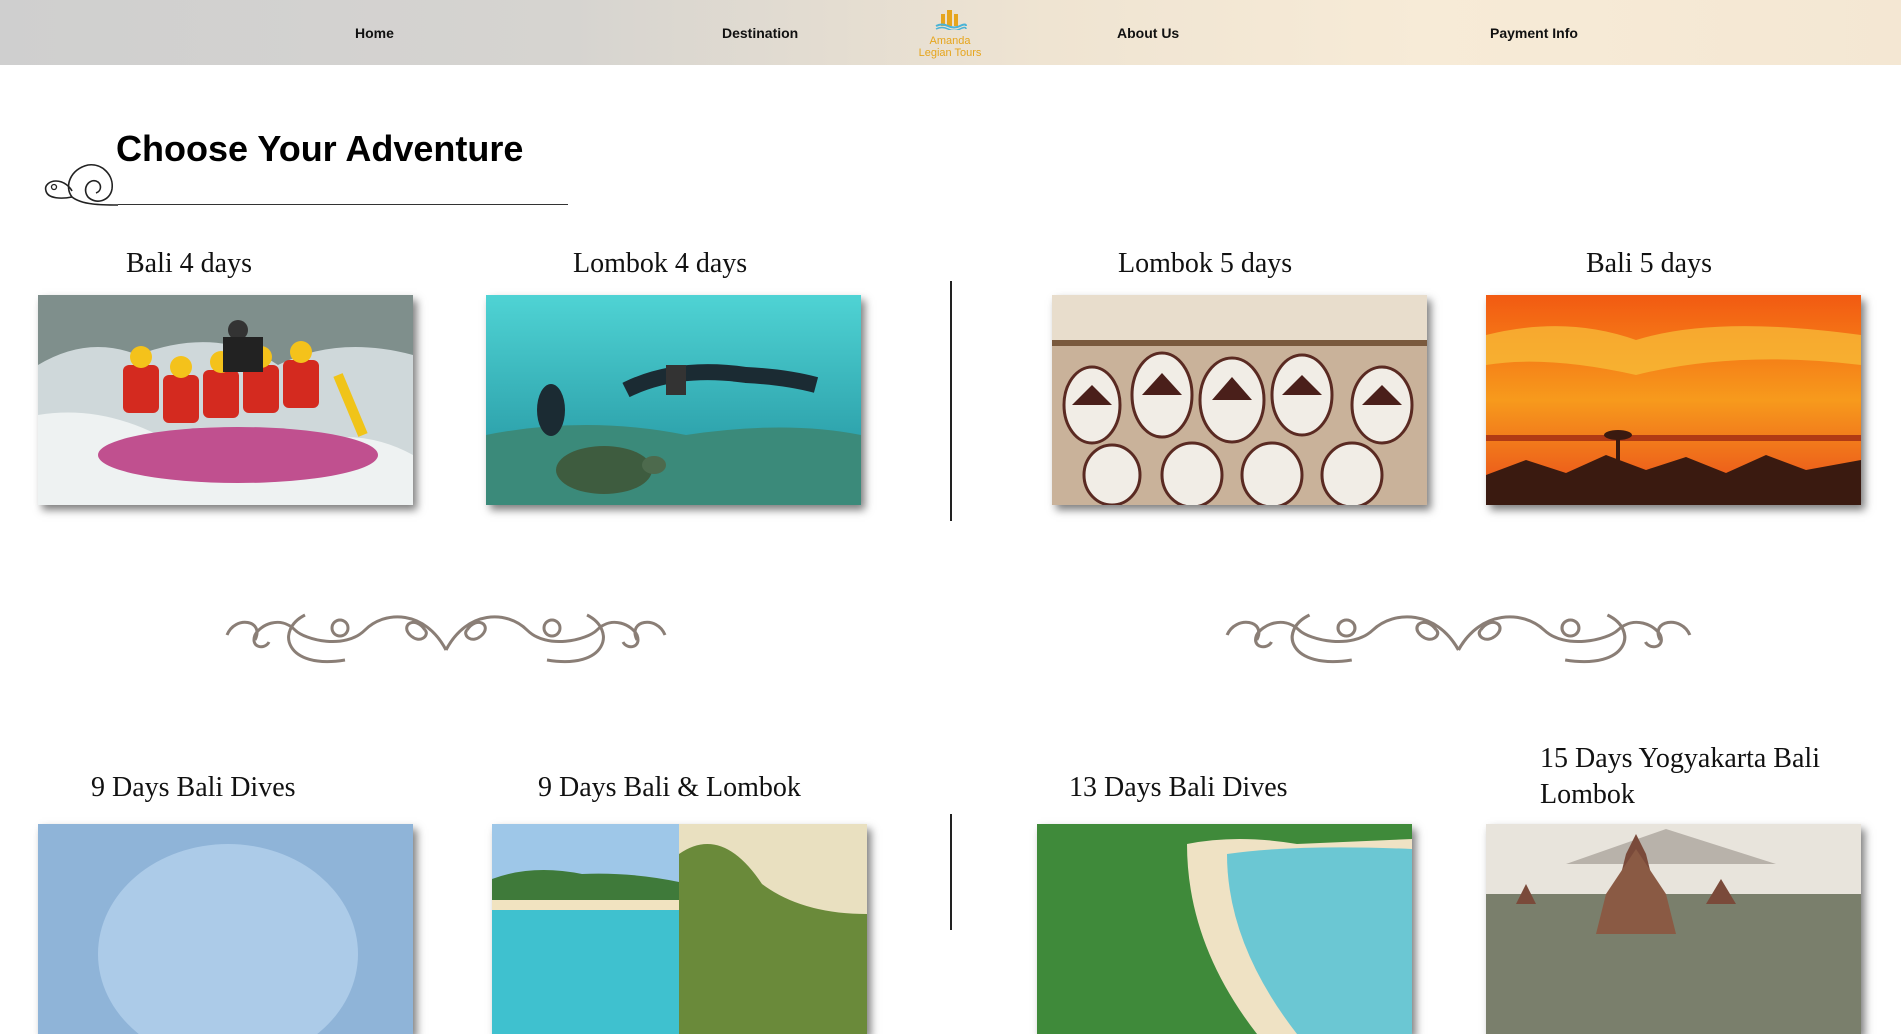 Image resolution: width=1901 pixels, height=1034 pixels. What do you see at coordinates (81, 185) in the screenshot?
I see `snail-icon` at bounding box center [81, 185].